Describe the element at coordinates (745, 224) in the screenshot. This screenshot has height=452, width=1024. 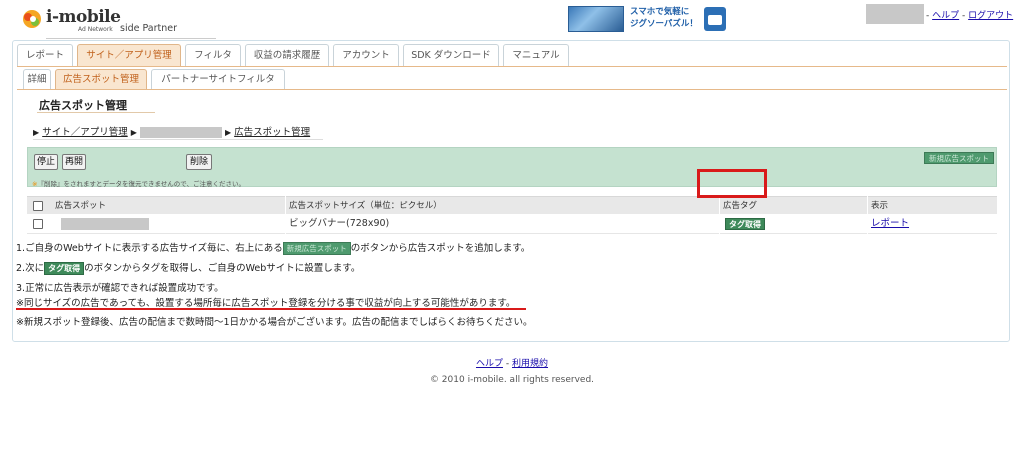
I see `get-tag-button: タグ取得` at that location.